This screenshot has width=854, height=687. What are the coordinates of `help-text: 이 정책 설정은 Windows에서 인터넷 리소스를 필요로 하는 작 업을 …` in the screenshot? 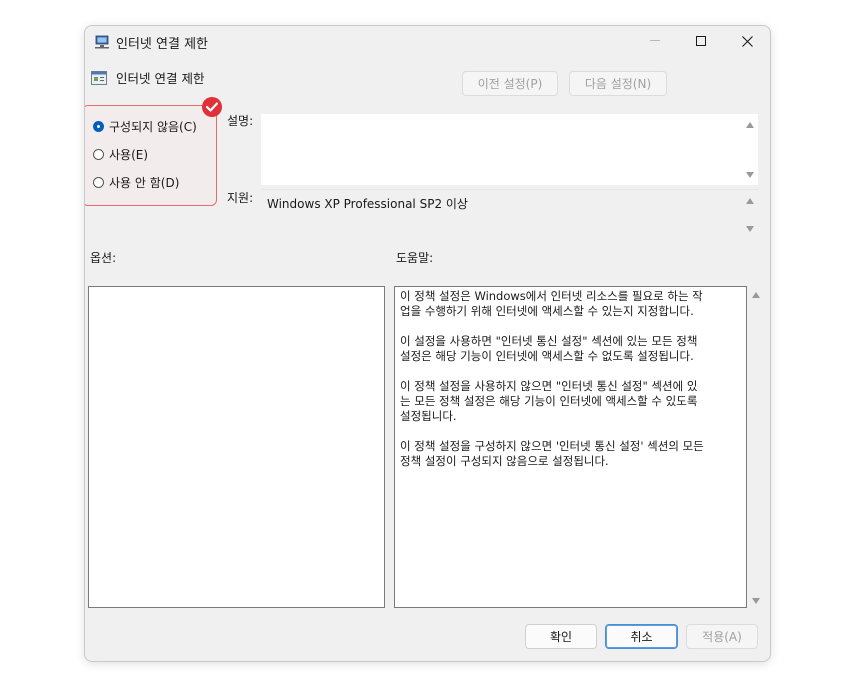 It's located at (571, 386).